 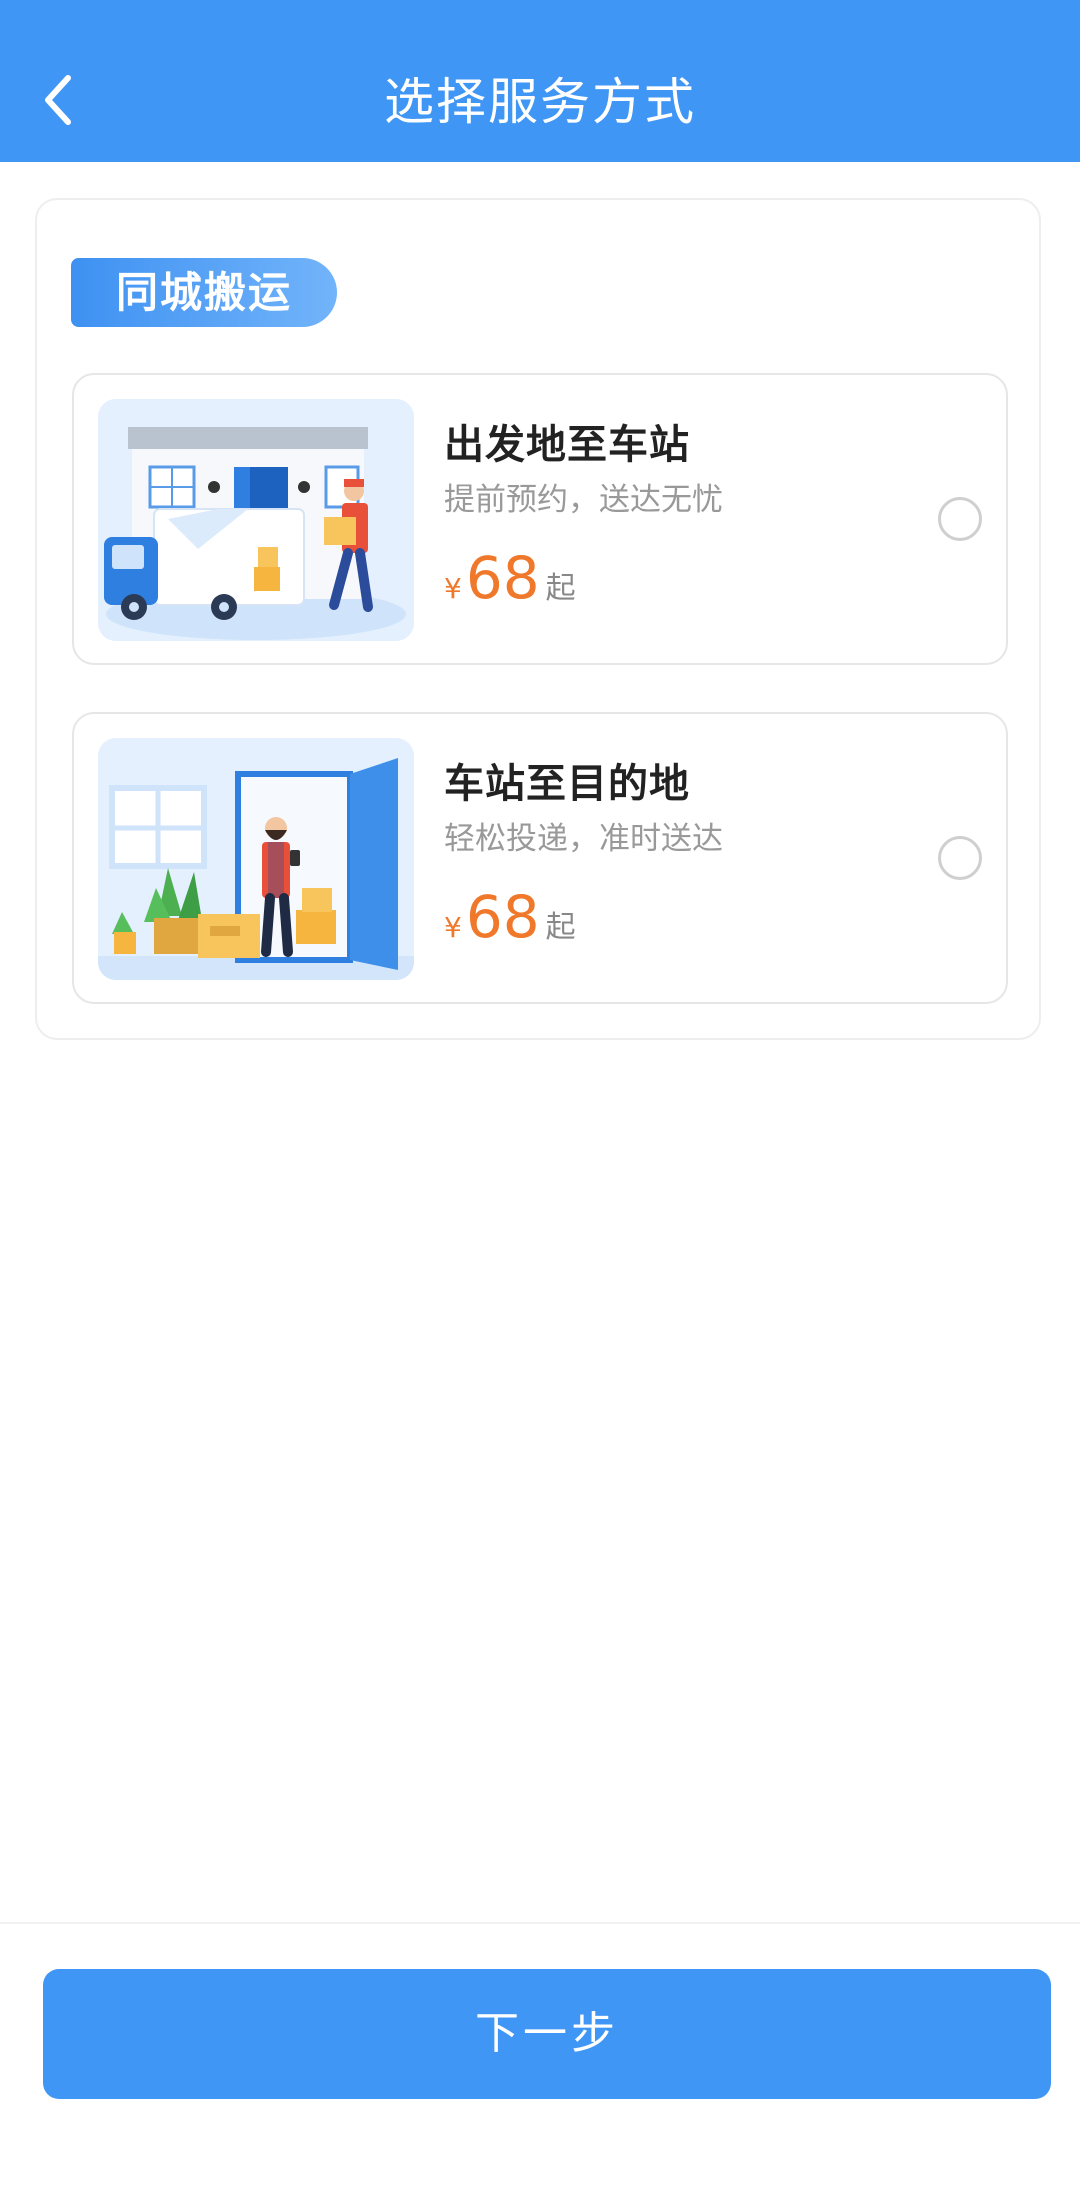 What do you see at coordinates (583, 839) in the screenshot?
I see `option-subtitle: 轻松投递，准时送达` at bounding box center [583, 839].